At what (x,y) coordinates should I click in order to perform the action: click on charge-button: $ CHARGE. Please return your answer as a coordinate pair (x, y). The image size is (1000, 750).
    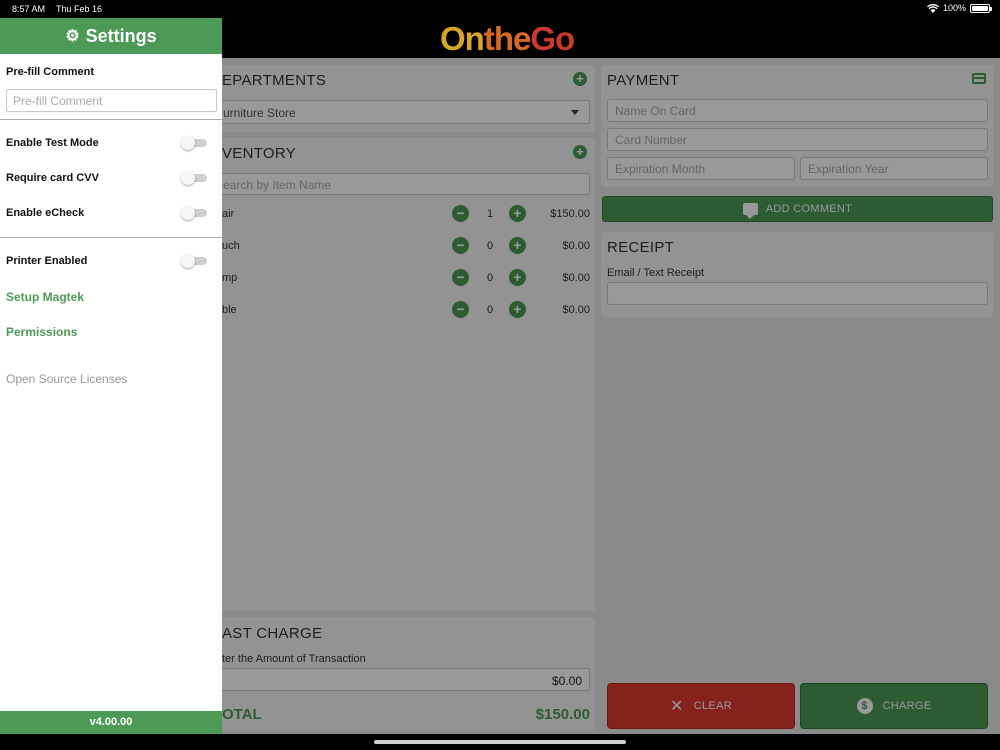
    Looking at the image, I should click on (894, 706).